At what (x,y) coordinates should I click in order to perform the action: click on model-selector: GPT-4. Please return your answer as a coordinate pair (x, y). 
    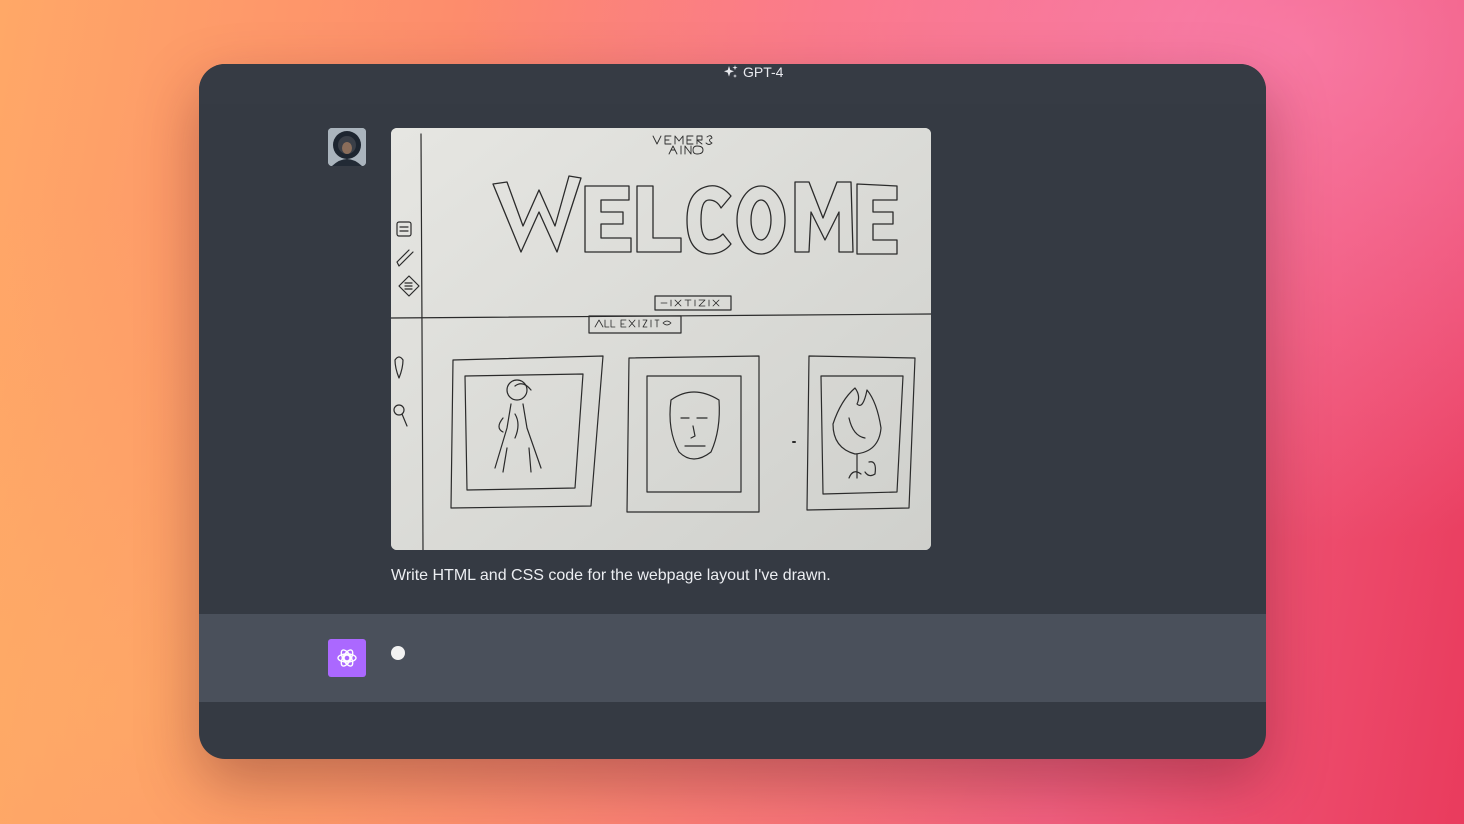
    Looking at the image, I should click on (753, 72).